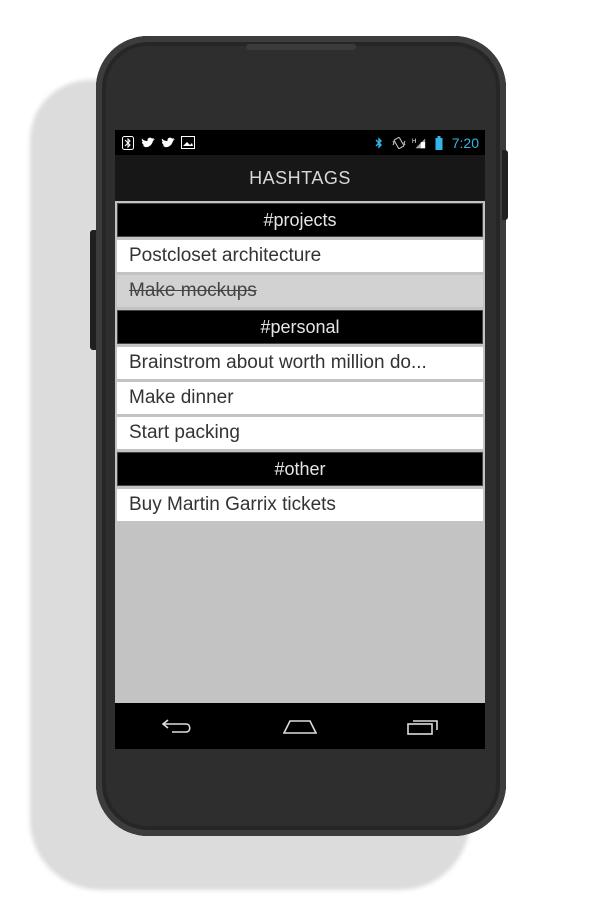 The width and height of the screenshot is (600, 920). What do you see at coordinates (301, 47) in the screenshot?
I see `earpiece` at bounding box center [301, 47].